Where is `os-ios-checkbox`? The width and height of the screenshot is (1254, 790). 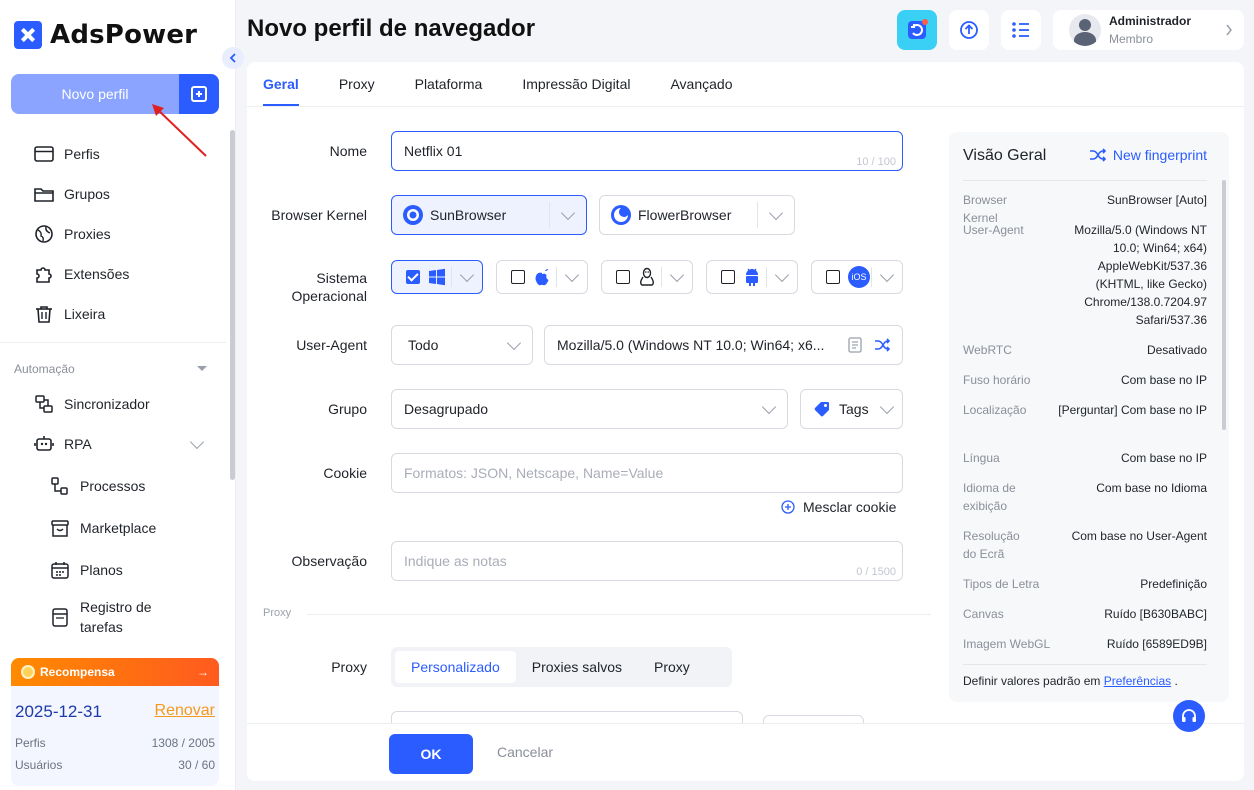 os-ios-checkbox is located at coordinates (833, 277).